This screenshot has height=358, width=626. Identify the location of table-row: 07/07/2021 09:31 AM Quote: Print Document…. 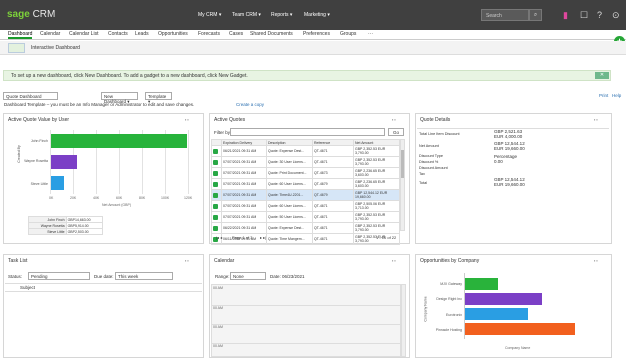
(305, 173).